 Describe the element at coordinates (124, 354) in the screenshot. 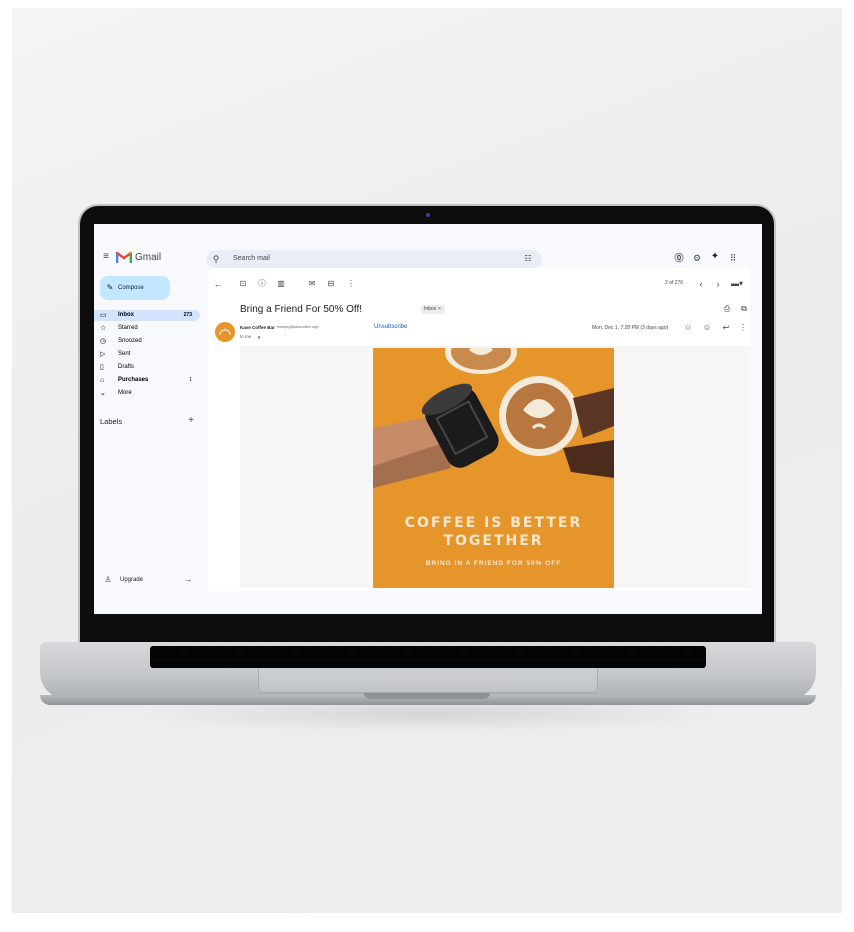

I see `sidebar-item-label: Sent` at that location.